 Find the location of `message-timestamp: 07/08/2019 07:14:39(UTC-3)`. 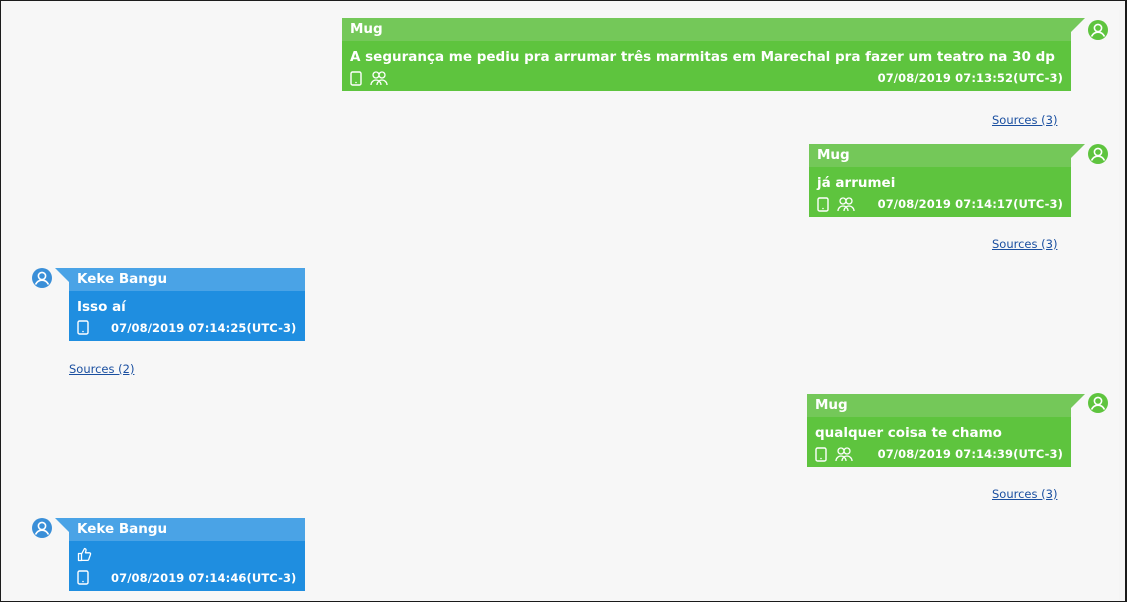

message-timestamp: 07/08/2019 07:14:39(UTC-3) is located at coordinates (970, 454).